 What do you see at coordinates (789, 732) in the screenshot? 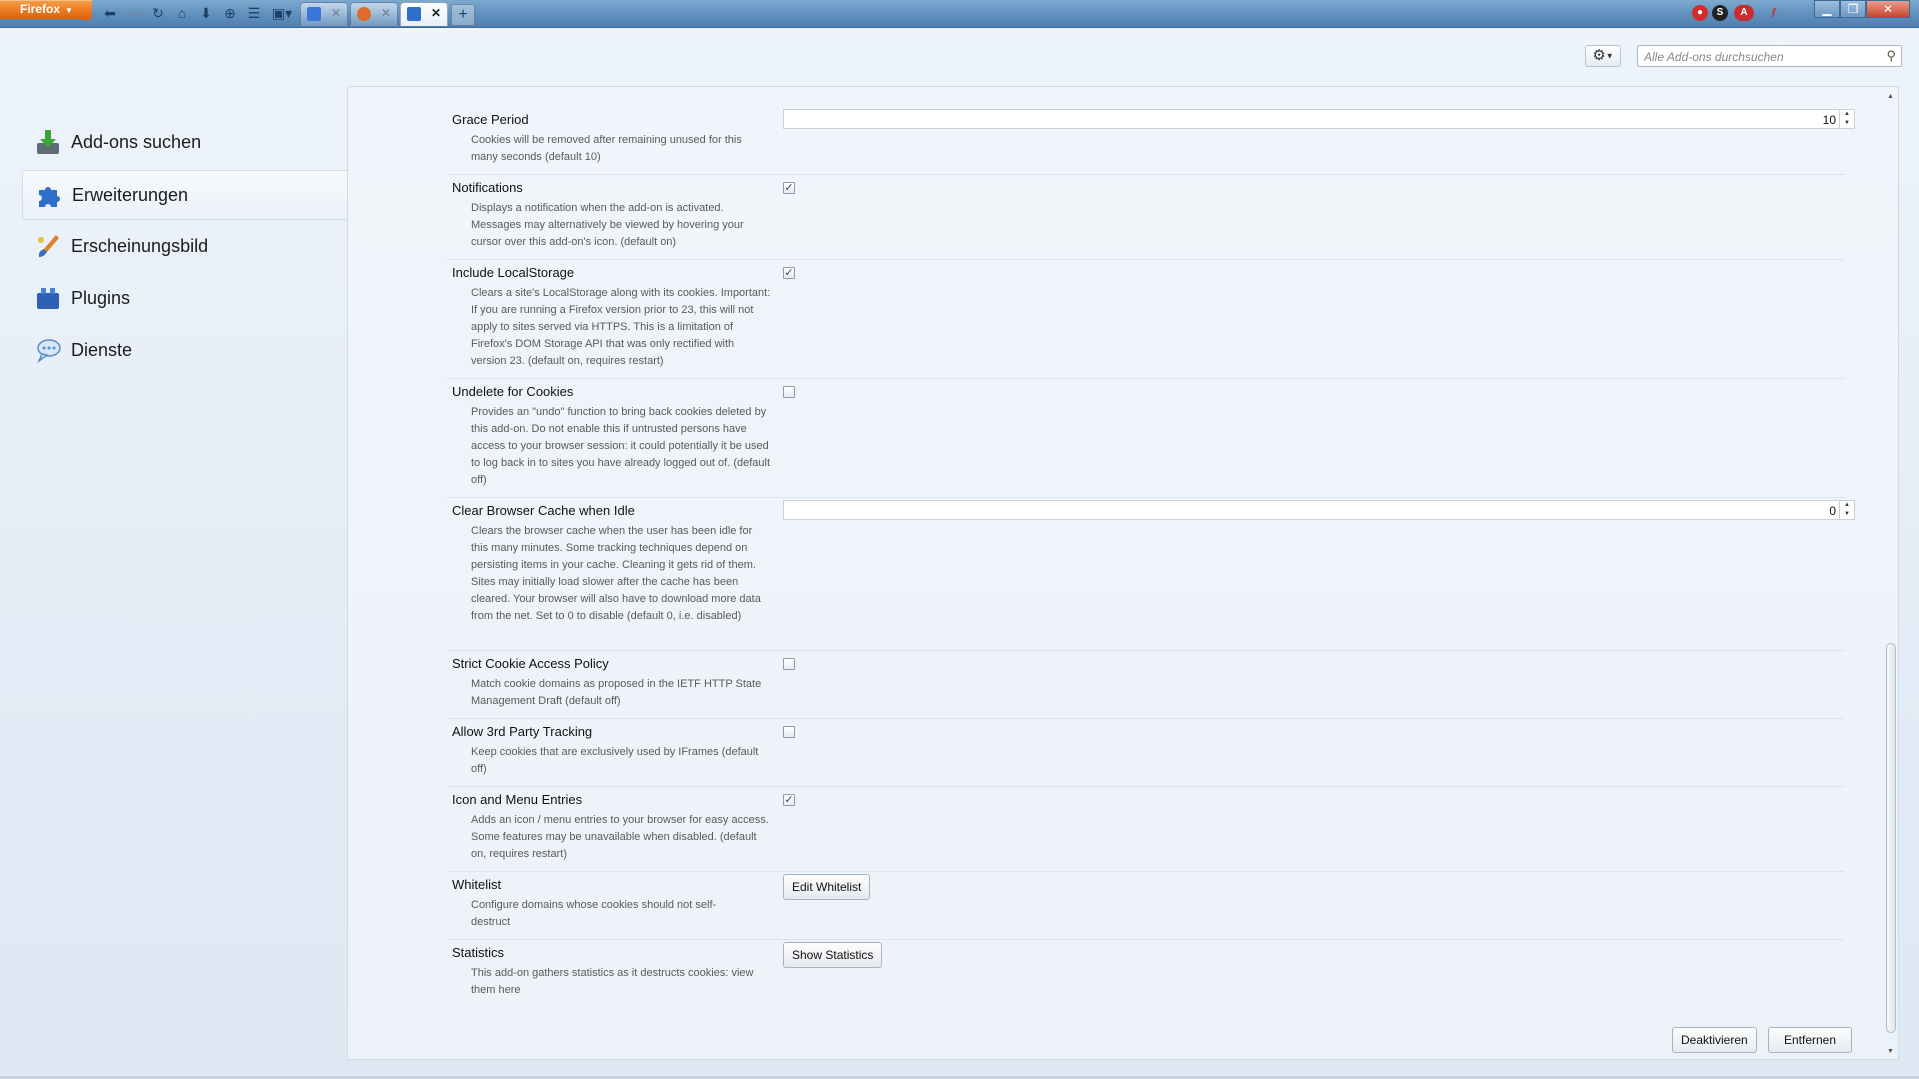
I see `third-party-checkbox` at bounding box center [789, 732].